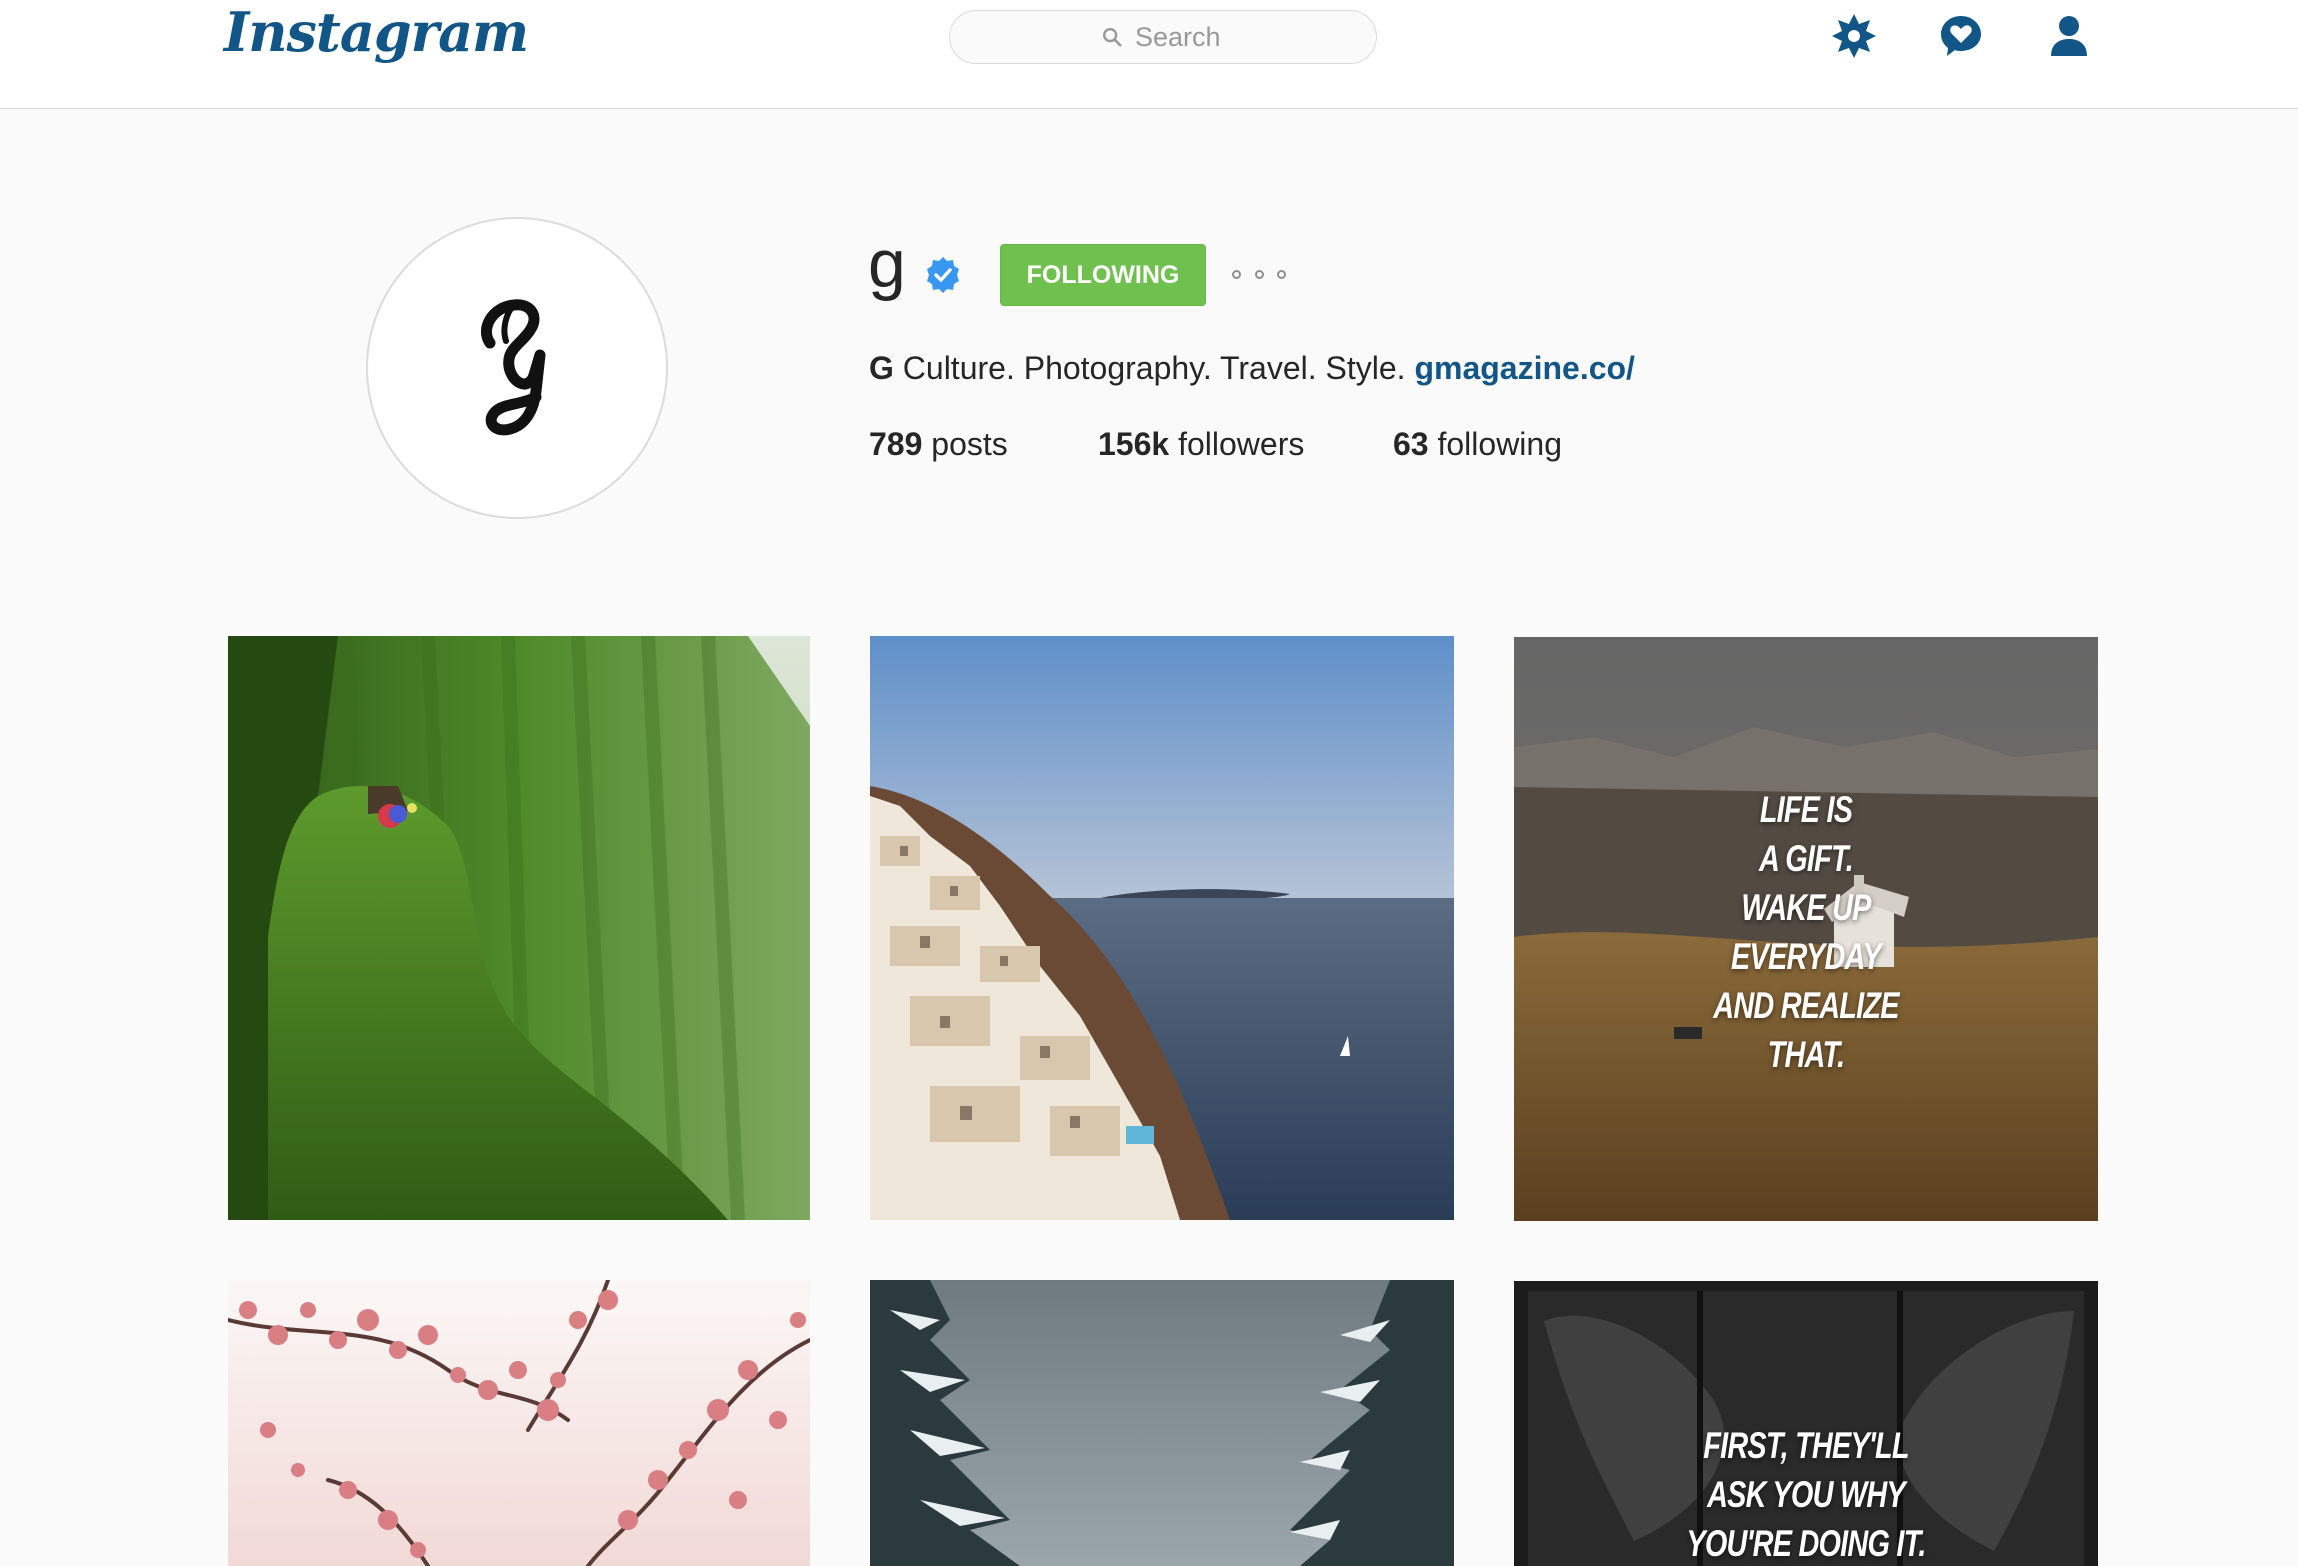 The height and width of the screenshot is (1566, 2298). Describe the element at coordinates (1806, 809) in the screenshot. I see `quote-line: LIFE IS` at that location.